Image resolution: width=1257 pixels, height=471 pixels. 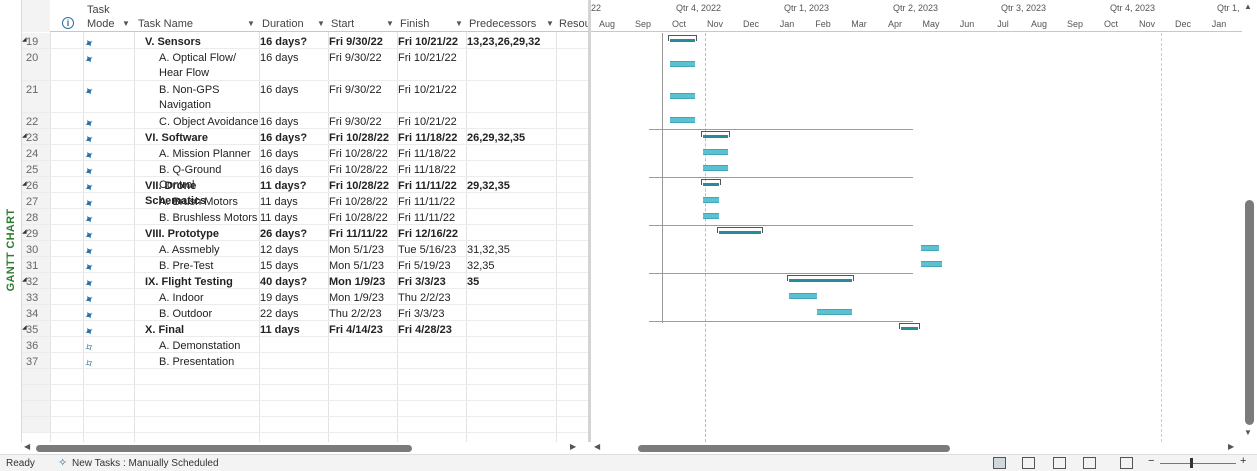 What do you see at coordinates (431, 16) in the screenshot?
I see `header-finish: Finish ▼` at bounding box center [431, 16].